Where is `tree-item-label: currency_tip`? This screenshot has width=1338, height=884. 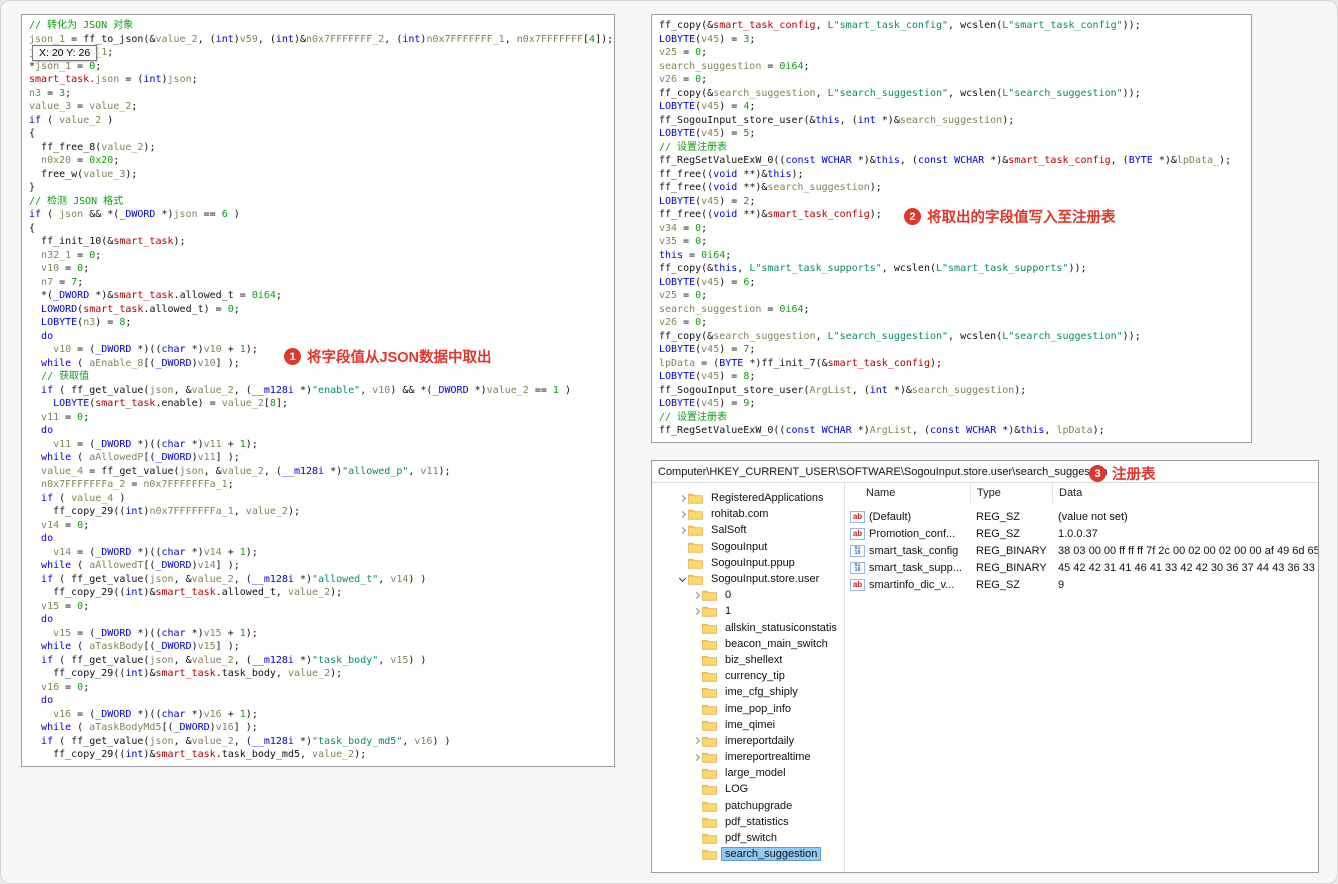 tree-item-label: currency_tip is located at coordinates (755, 676).